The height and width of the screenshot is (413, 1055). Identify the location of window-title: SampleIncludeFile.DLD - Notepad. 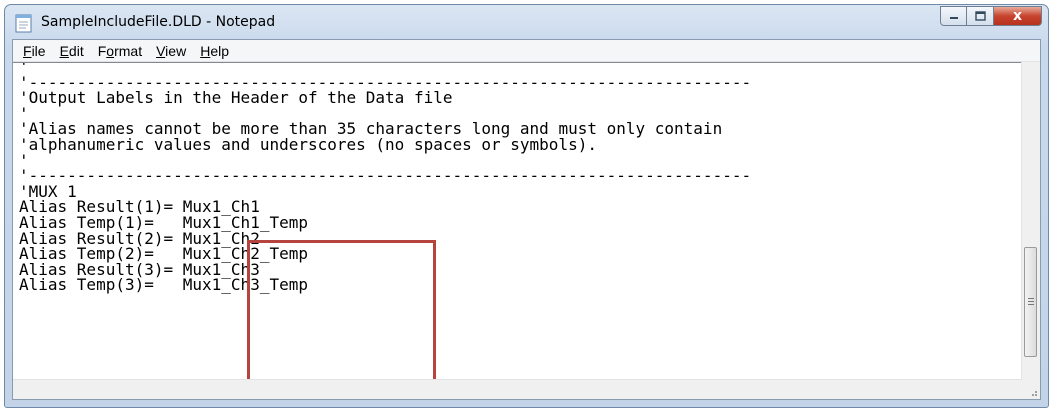
(158, 22).